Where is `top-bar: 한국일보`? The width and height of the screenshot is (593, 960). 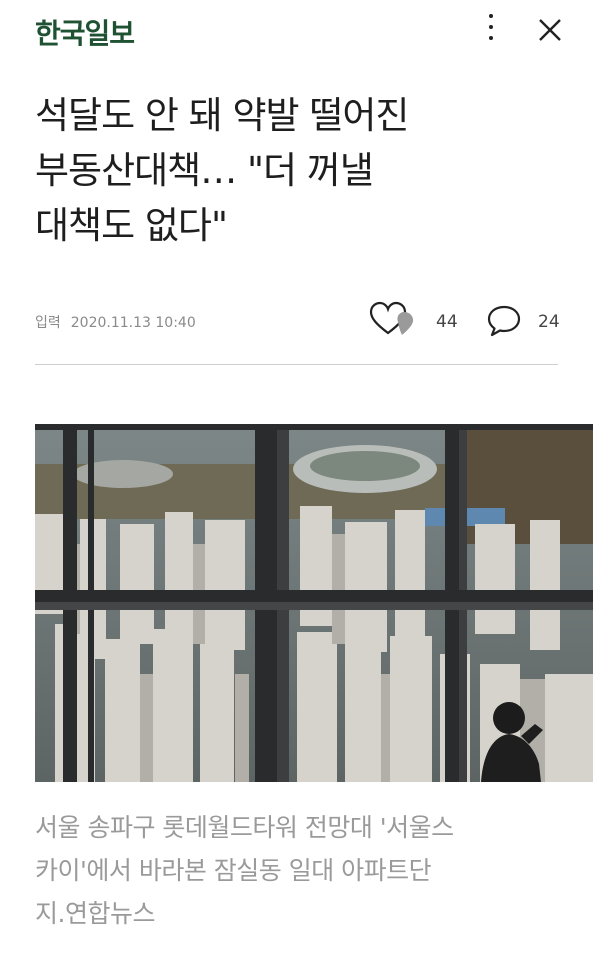 top-bar: 한국일보 is located at coordinates (296, 31).